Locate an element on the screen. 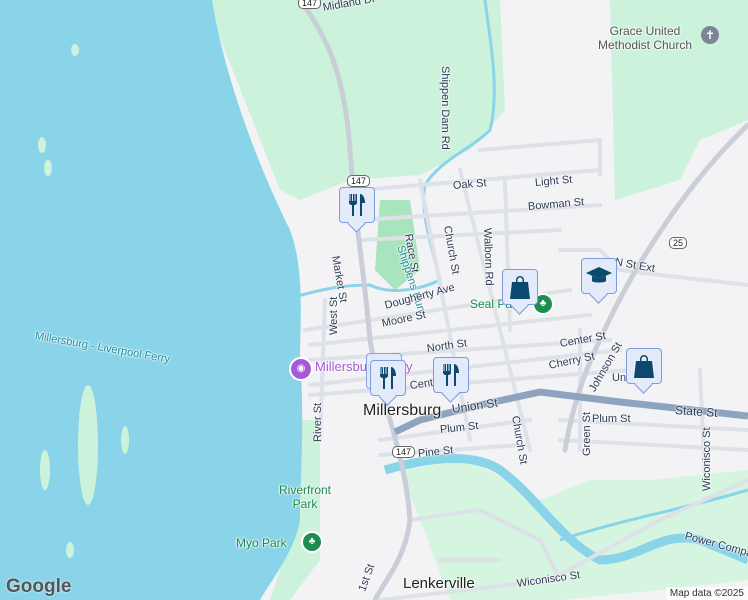 This screenshot has width=748, height=600. label-wiconisco-st-north: Wiconisco St is located at coordinates (707, 459).